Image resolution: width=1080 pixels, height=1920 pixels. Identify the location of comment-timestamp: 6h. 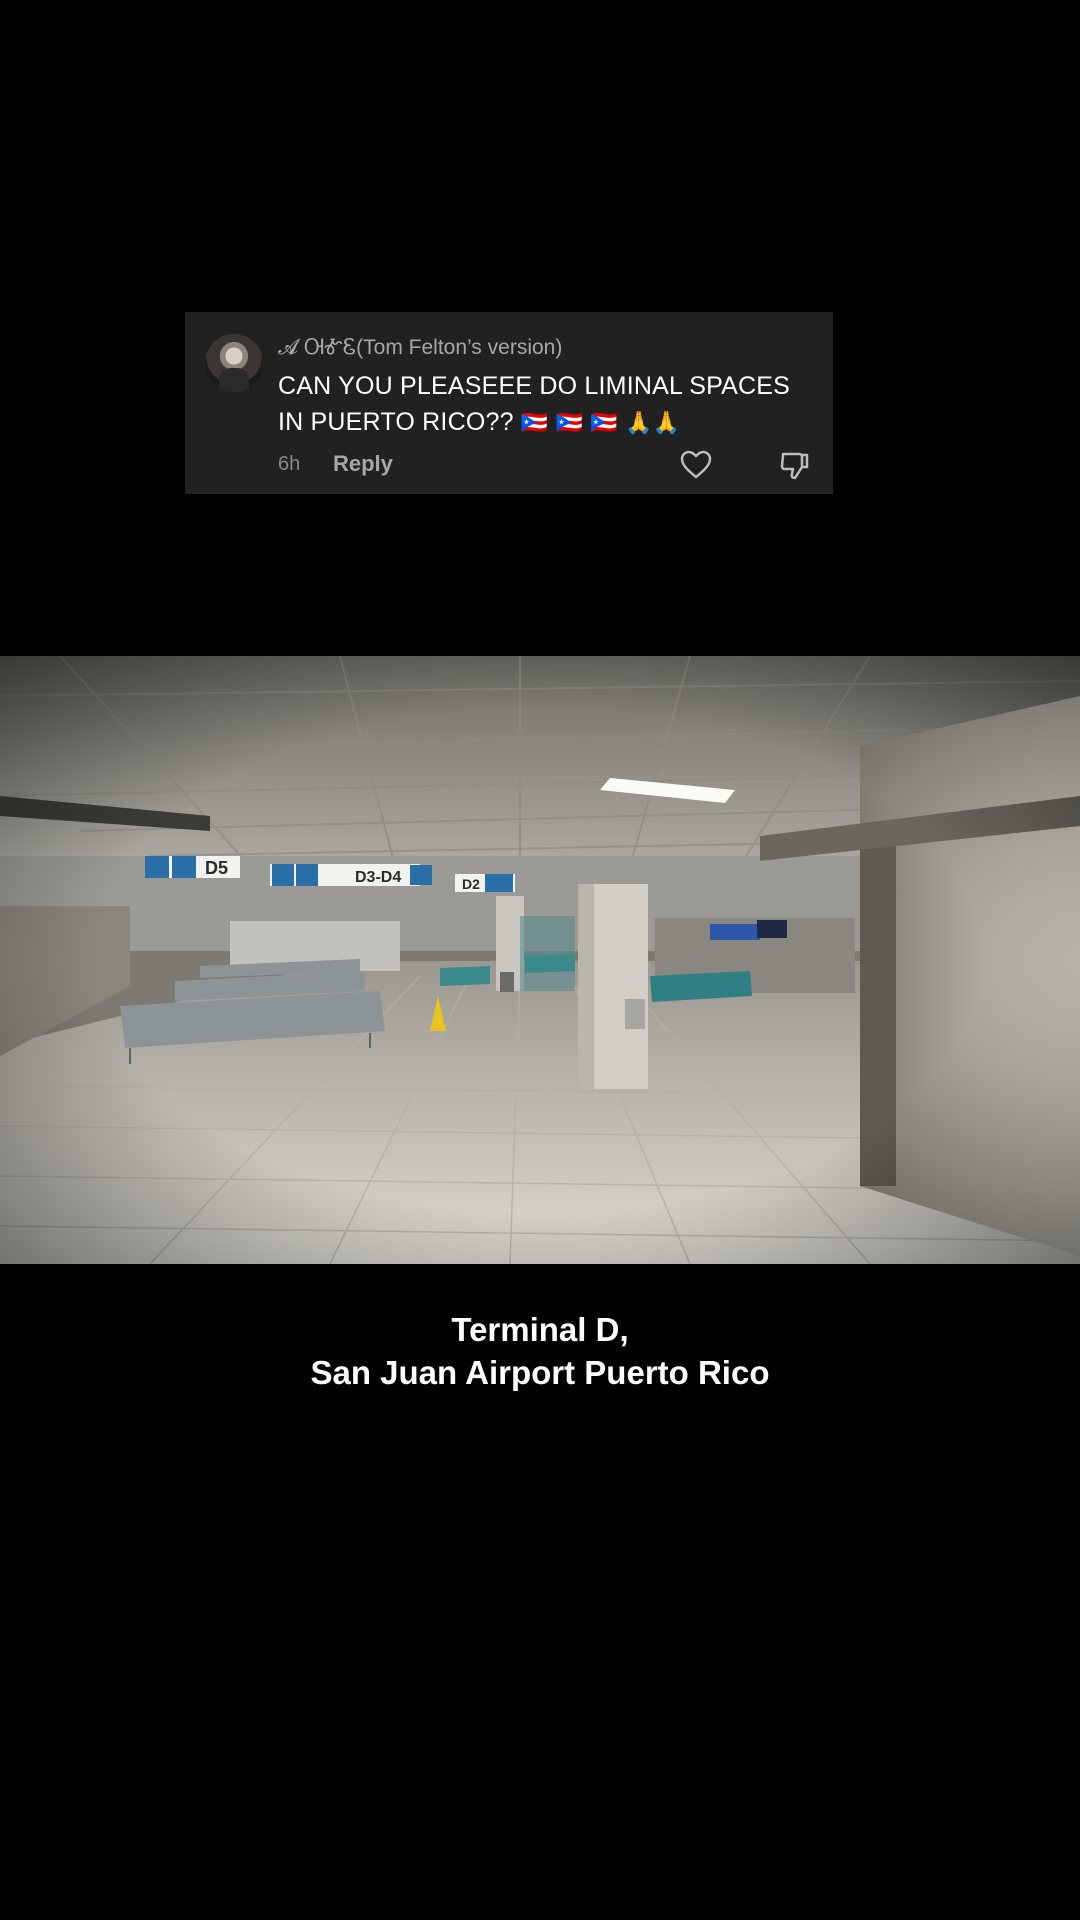
(289, 464).